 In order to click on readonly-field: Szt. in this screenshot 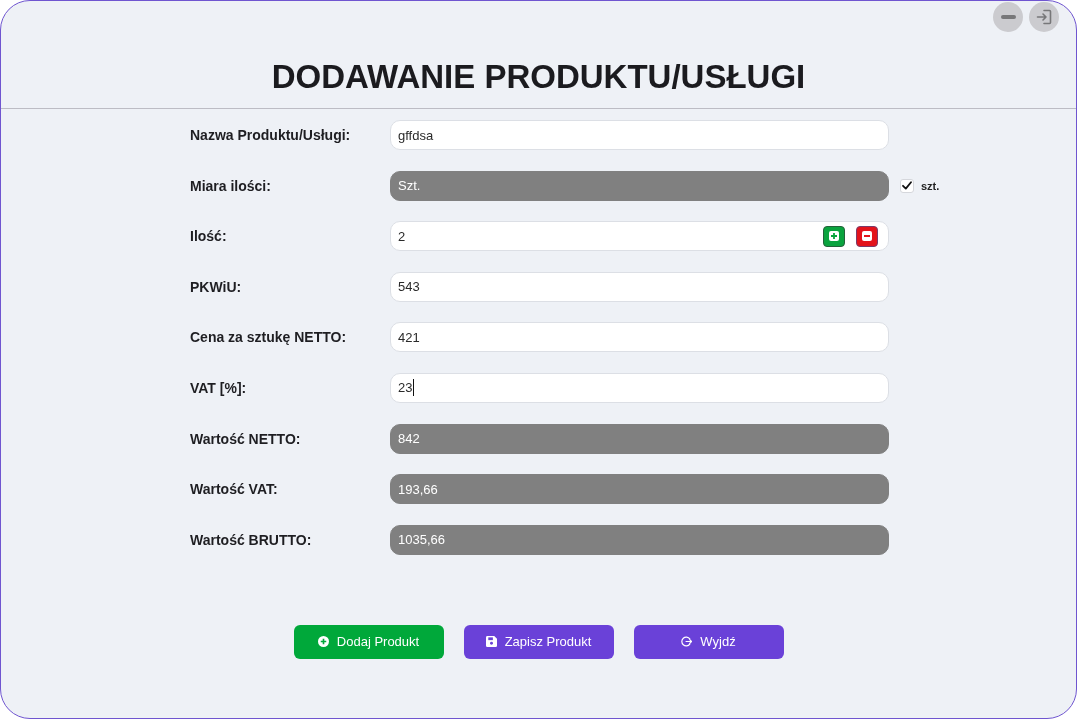, I will do `click(639, 185)`.